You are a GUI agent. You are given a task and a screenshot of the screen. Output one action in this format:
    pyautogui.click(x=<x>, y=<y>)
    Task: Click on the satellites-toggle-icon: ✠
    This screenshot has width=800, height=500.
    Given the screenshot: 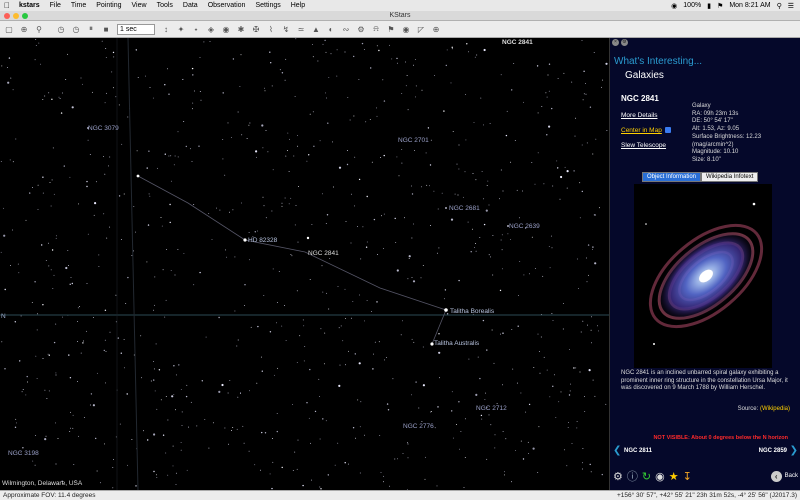 What is the action you would take?
    pyautogui.click(x=256, y=29)
    